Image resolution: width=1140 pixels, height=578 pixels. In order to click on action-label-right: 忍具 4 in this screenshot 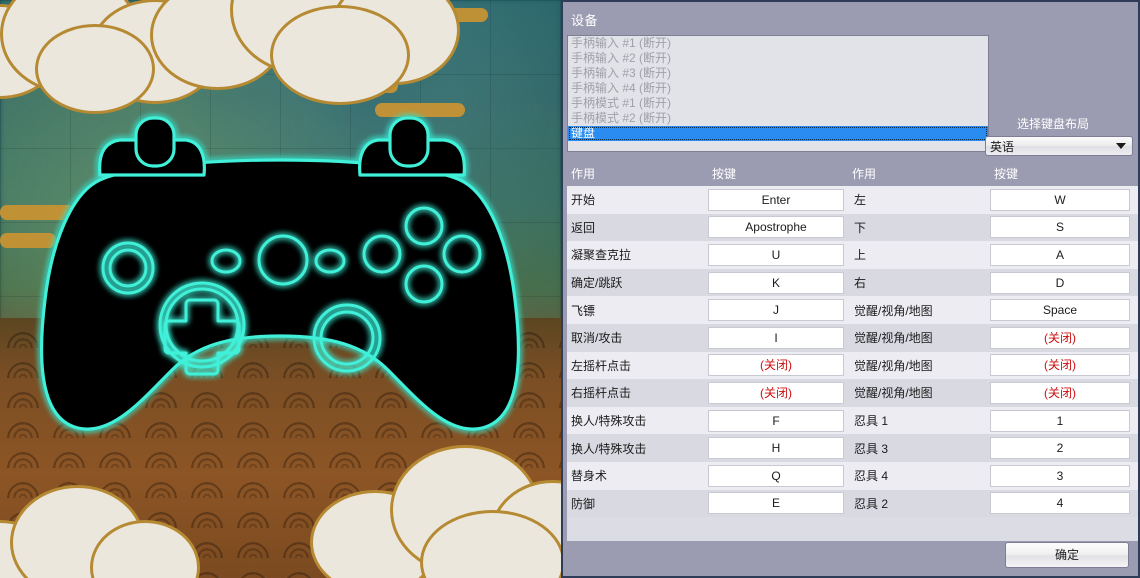, I will do `click(871, 476)`.